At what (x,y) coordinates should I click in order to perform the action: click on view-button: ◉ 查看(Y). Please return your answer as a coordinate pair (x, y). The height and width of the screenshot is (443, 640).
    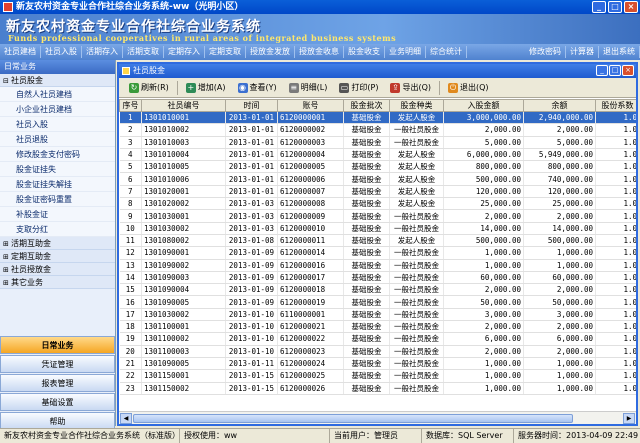
    Looking at the image, I should click on (257, 88).